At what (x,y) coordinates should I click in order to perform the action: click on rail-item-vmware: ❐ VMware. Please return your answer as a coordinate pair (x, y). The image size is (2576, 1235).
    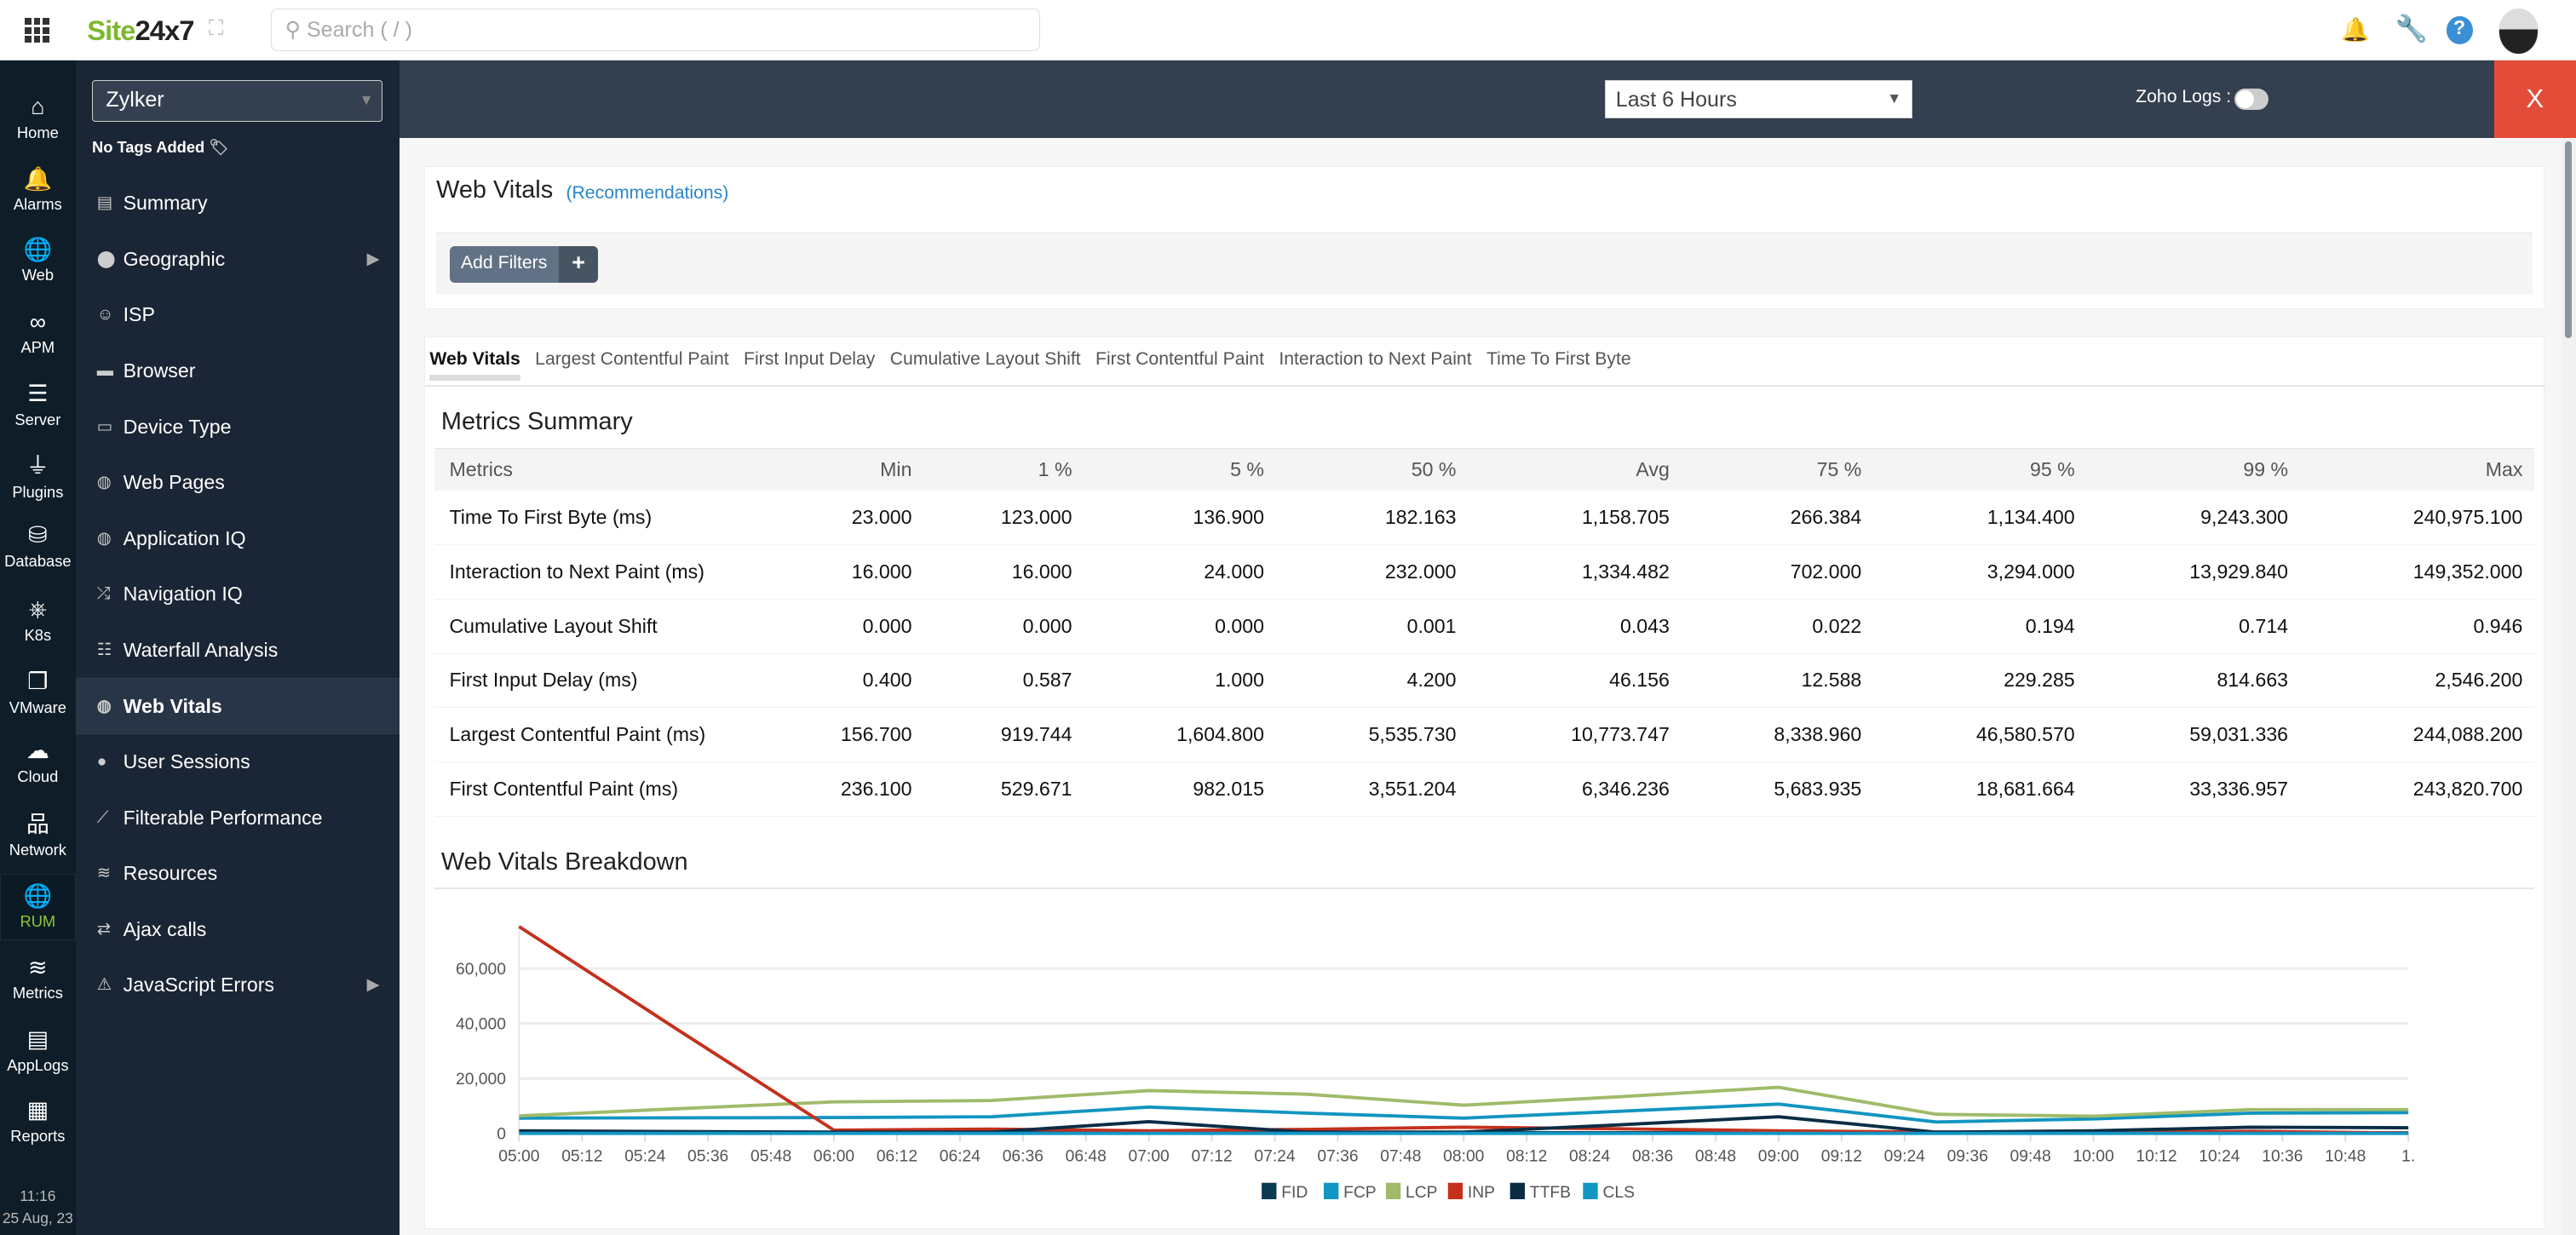
    Looking at the image, I should click on (38, 693).